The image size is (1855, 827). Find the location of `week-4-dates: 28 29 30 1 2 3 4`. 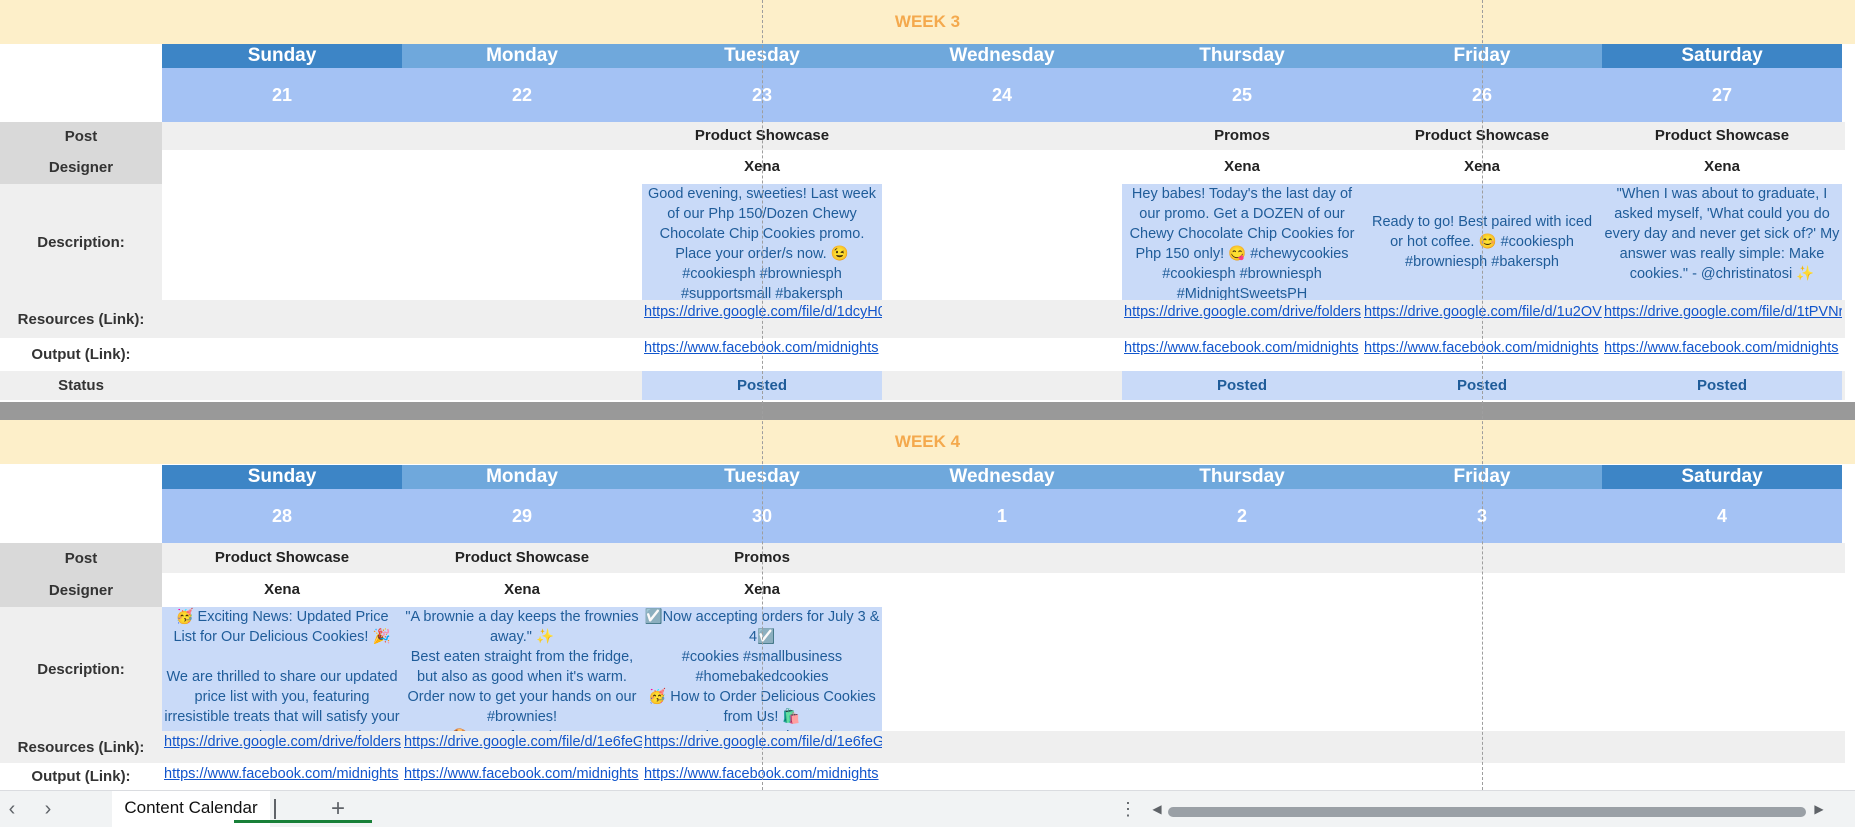

week-4-dates: 28 29 30 1 2 3 4 is located at coordinates (1002, 516).